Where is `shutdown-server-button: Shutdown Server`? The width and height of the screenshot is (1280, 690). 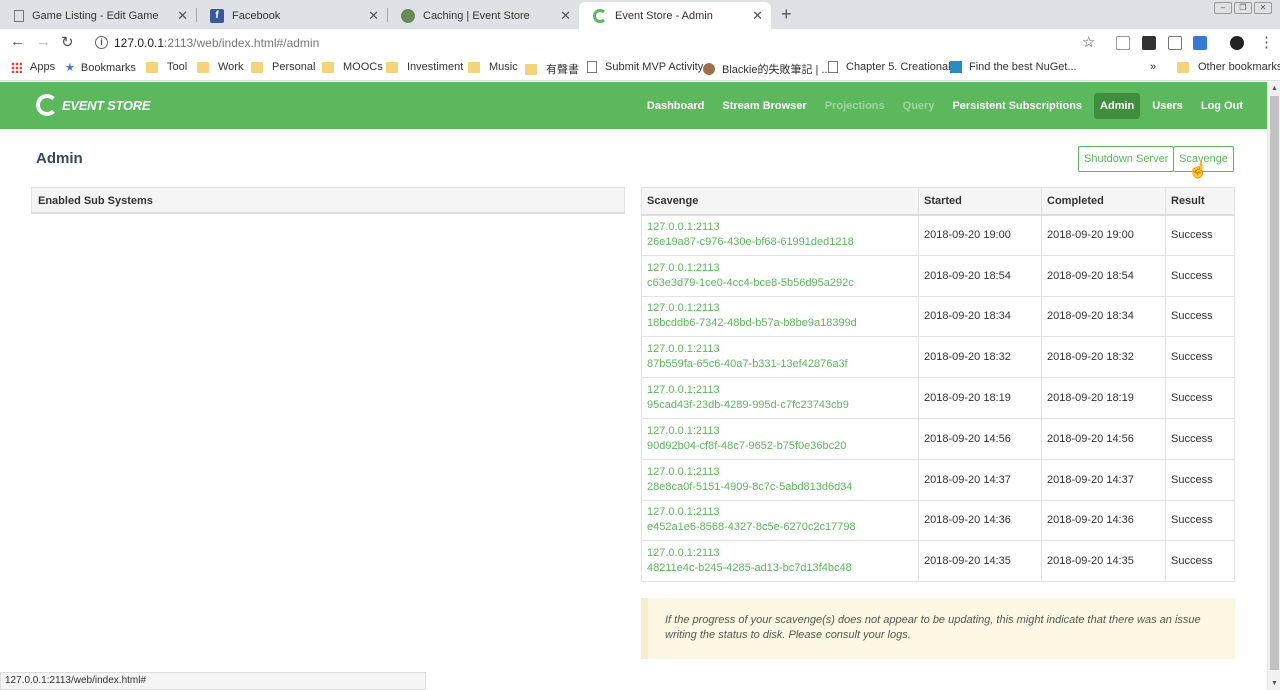
shutdown-server-button: Shutdown Server is located at coordinates (1126, 159).